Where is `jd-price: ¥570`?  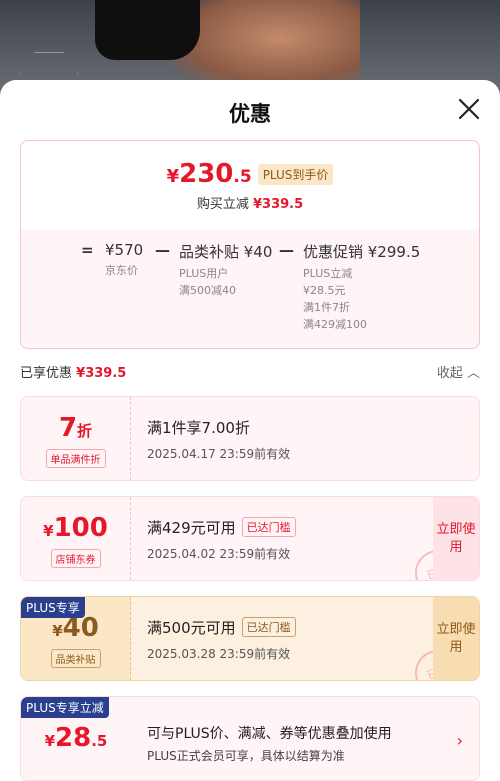
jd-price: ¥570 is located at coordinates (124, 250).